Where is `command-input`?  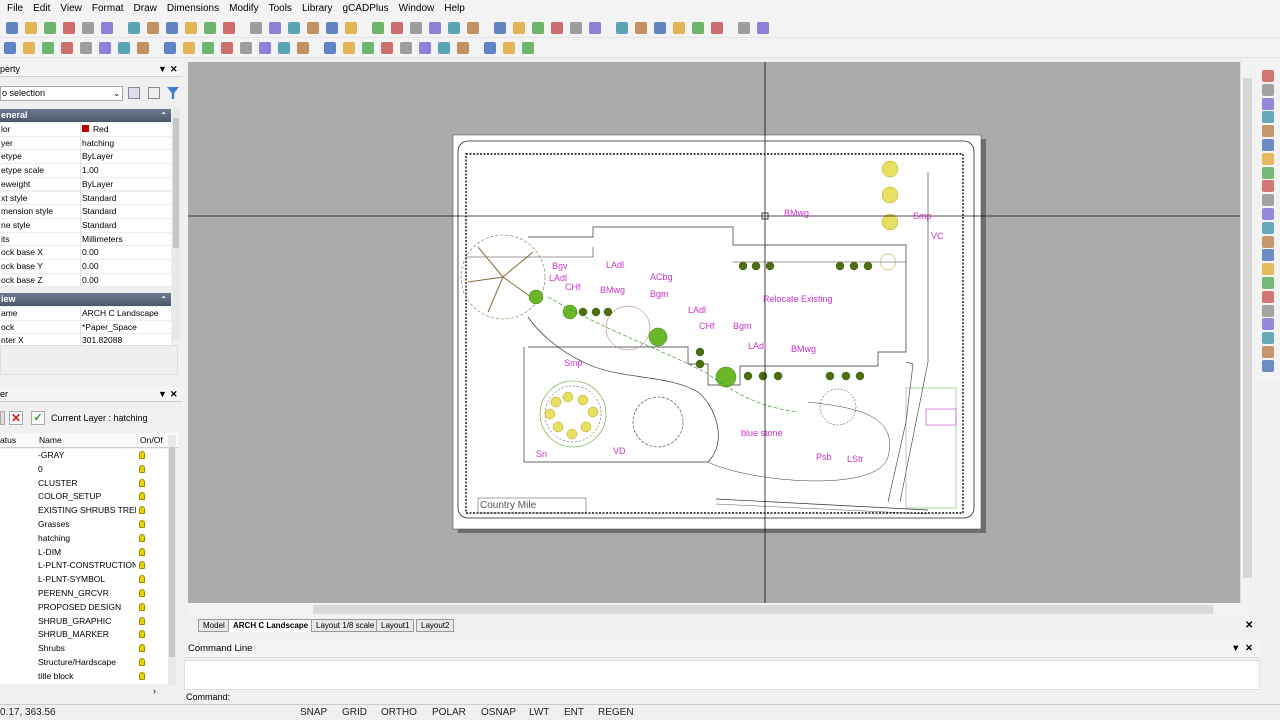
command-input is located at coordinates (745, 697).